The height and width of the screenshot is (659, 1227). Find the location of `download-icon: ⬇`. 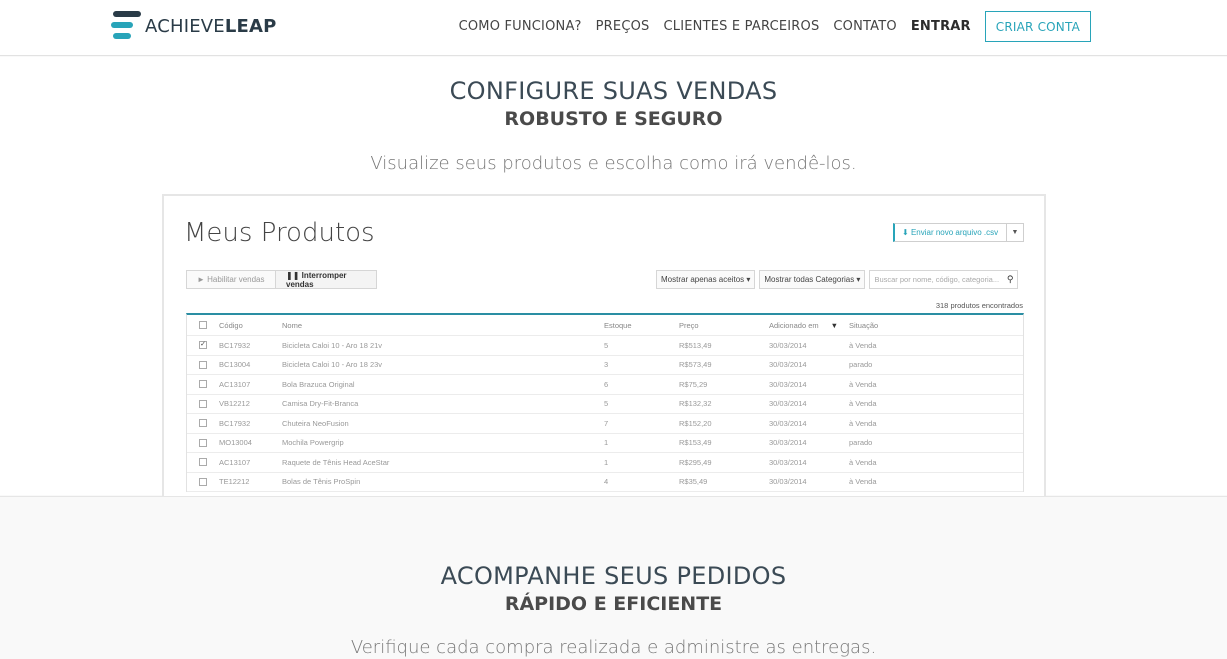

download-icon: ⬇ is located at coordinates (906, 232).